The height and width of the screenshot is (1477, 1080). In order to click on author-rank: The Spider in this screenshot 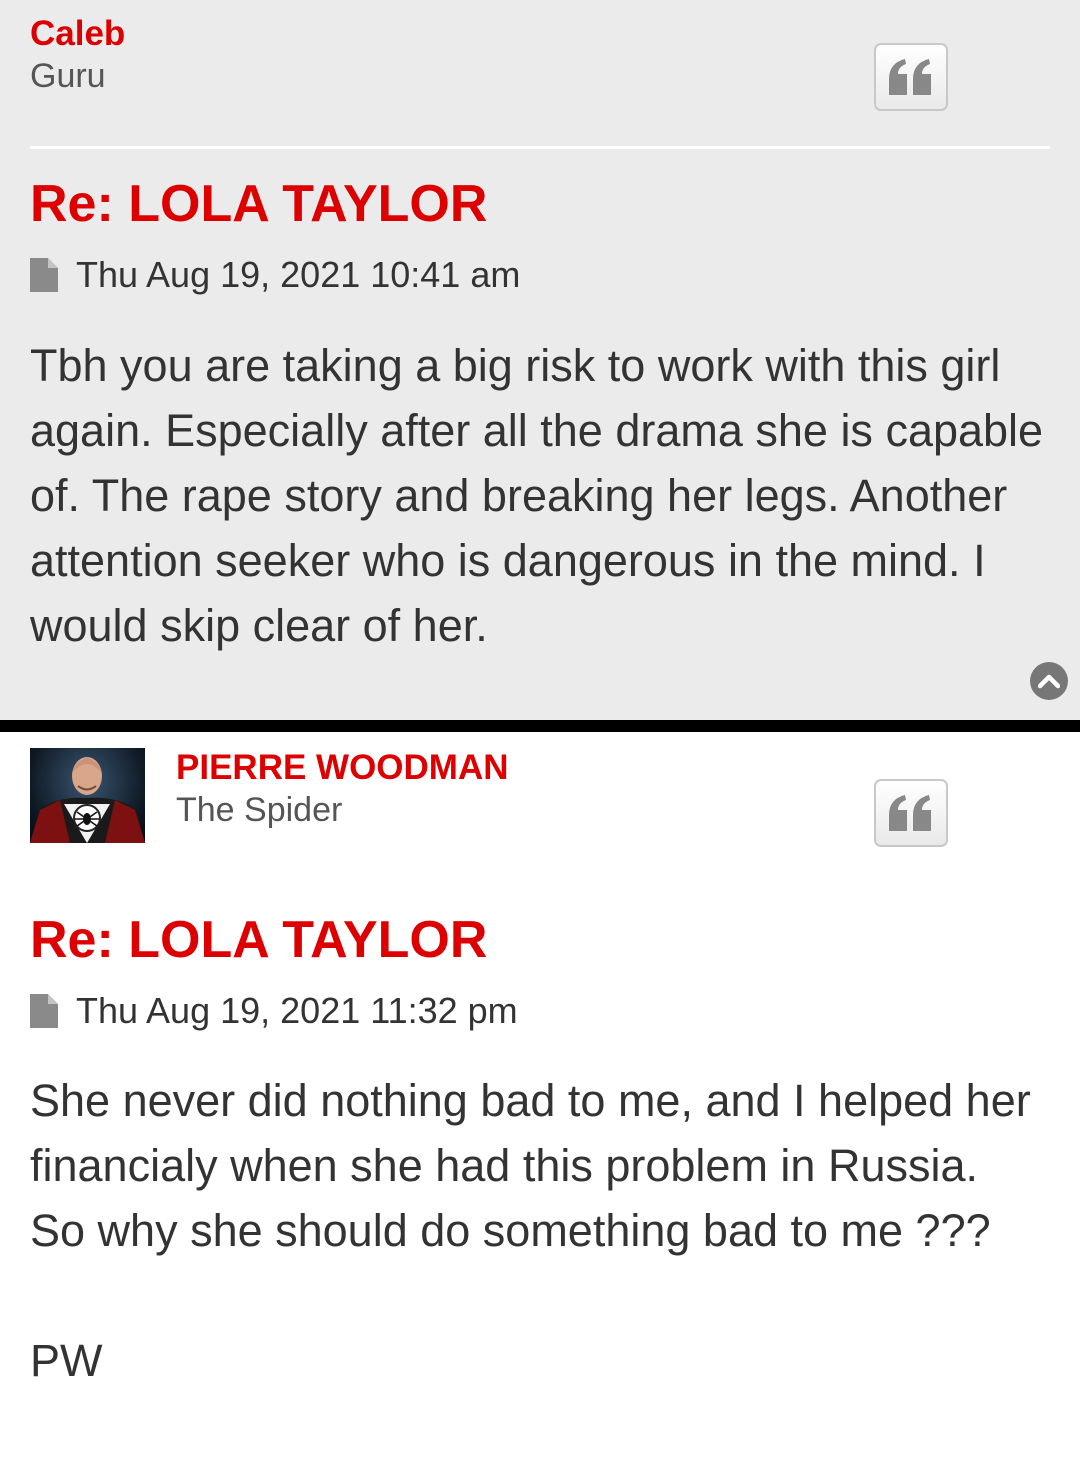, I will do `click(259, 810)`.